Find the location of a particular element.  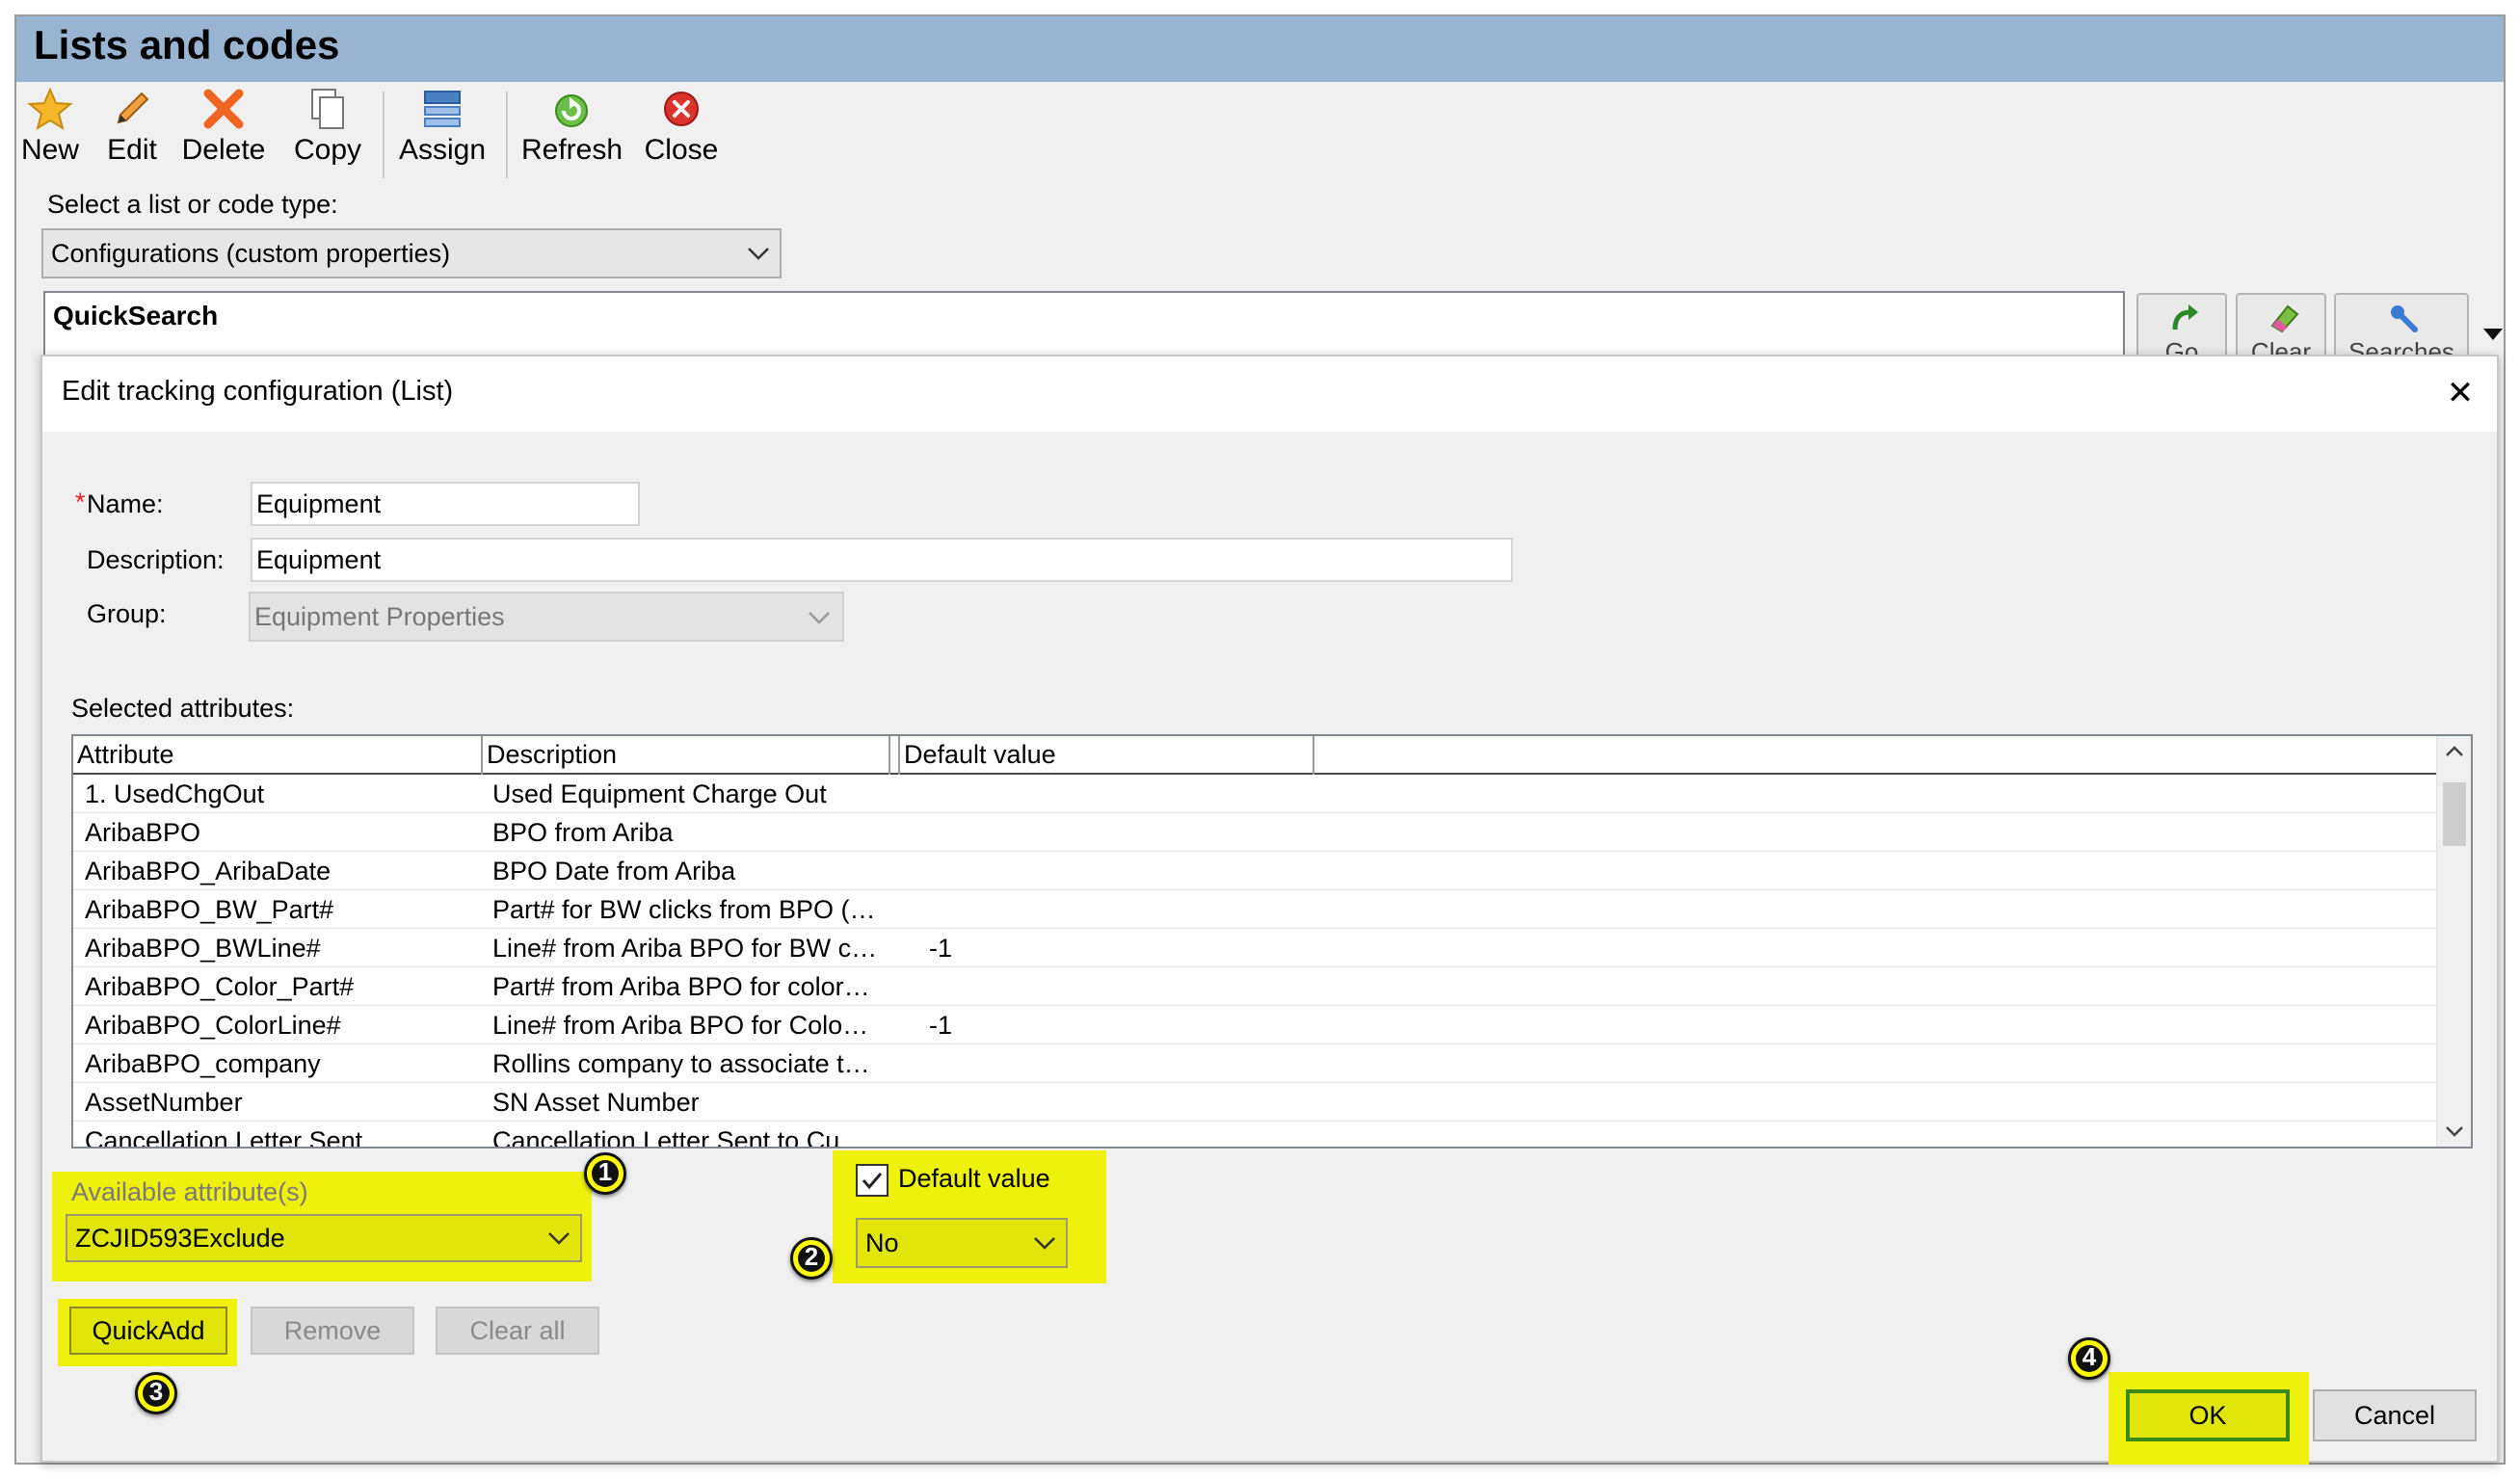

remove-button: Remove is located at coordinates (332, 1331).